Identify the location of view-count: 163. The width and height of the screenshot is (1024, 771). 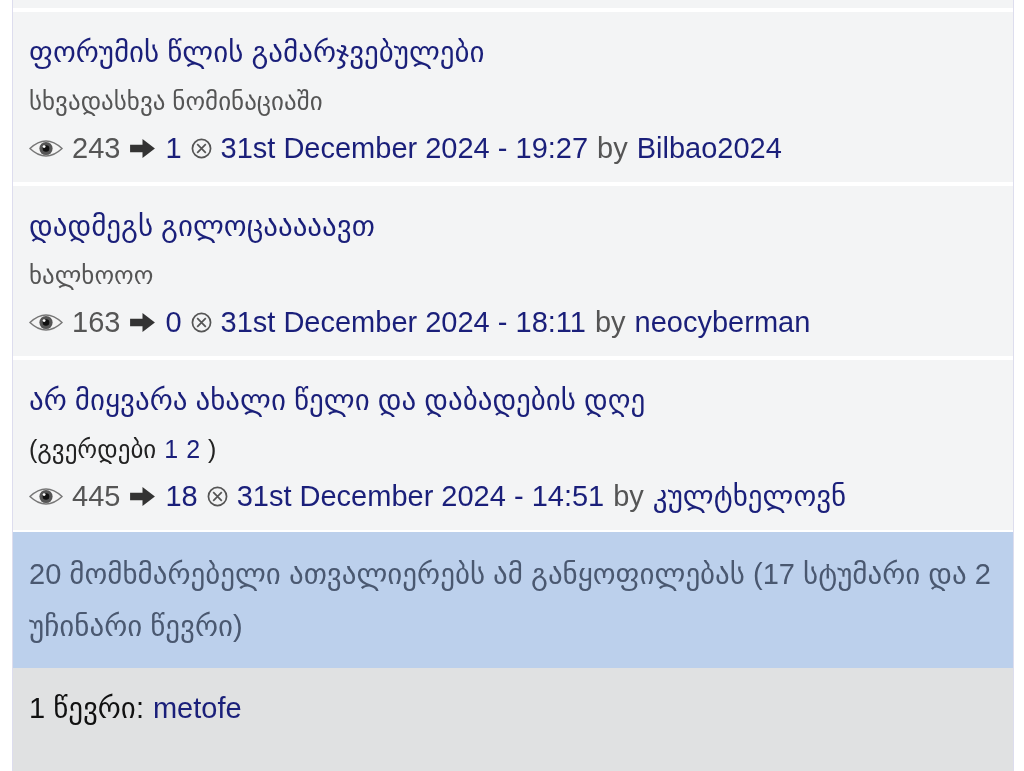
(96, 322).